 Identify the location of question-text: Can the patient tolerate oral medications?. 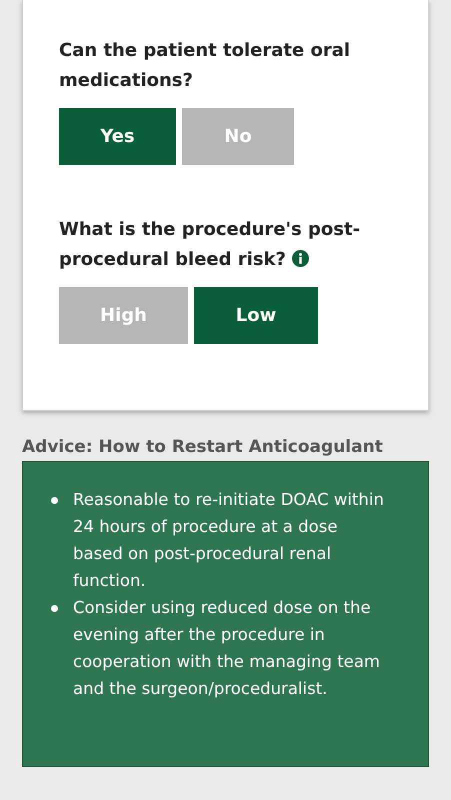
(205, 66).